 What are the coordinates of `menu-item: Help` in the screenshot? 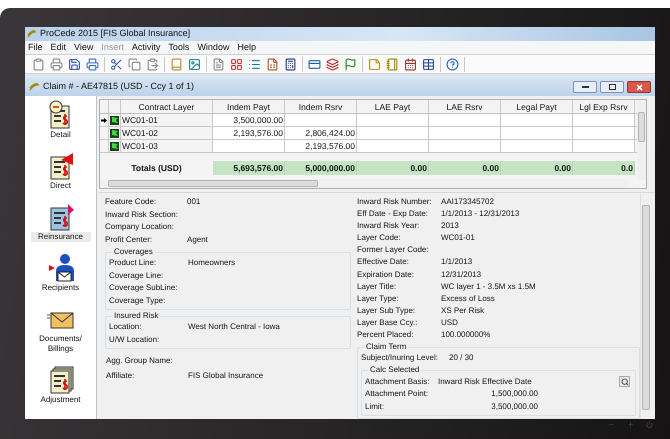 It's located at (246, 47).